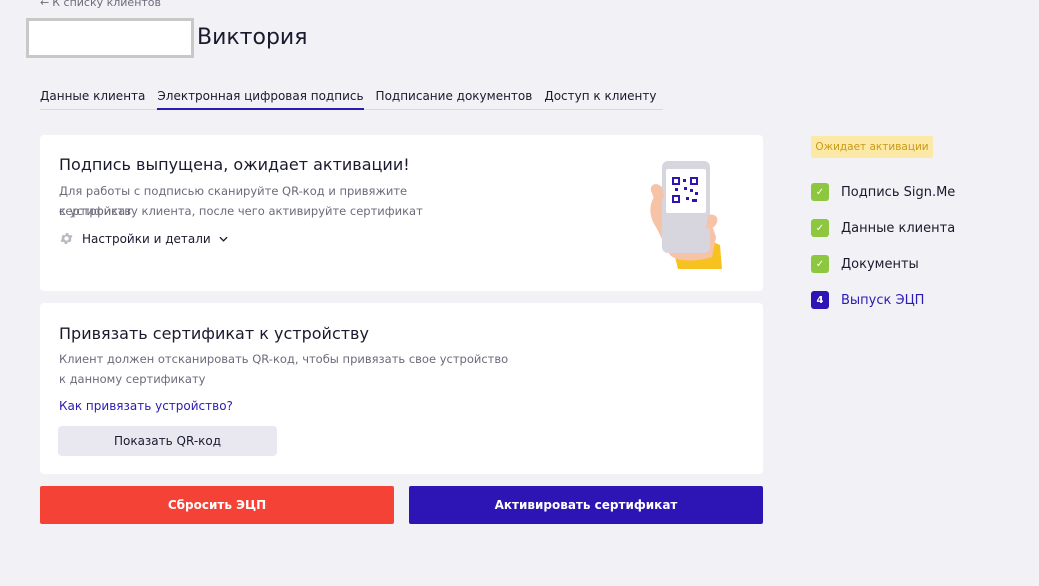  I want to click on tab-client-access: Доступ к клиенту, so click(600, 99).